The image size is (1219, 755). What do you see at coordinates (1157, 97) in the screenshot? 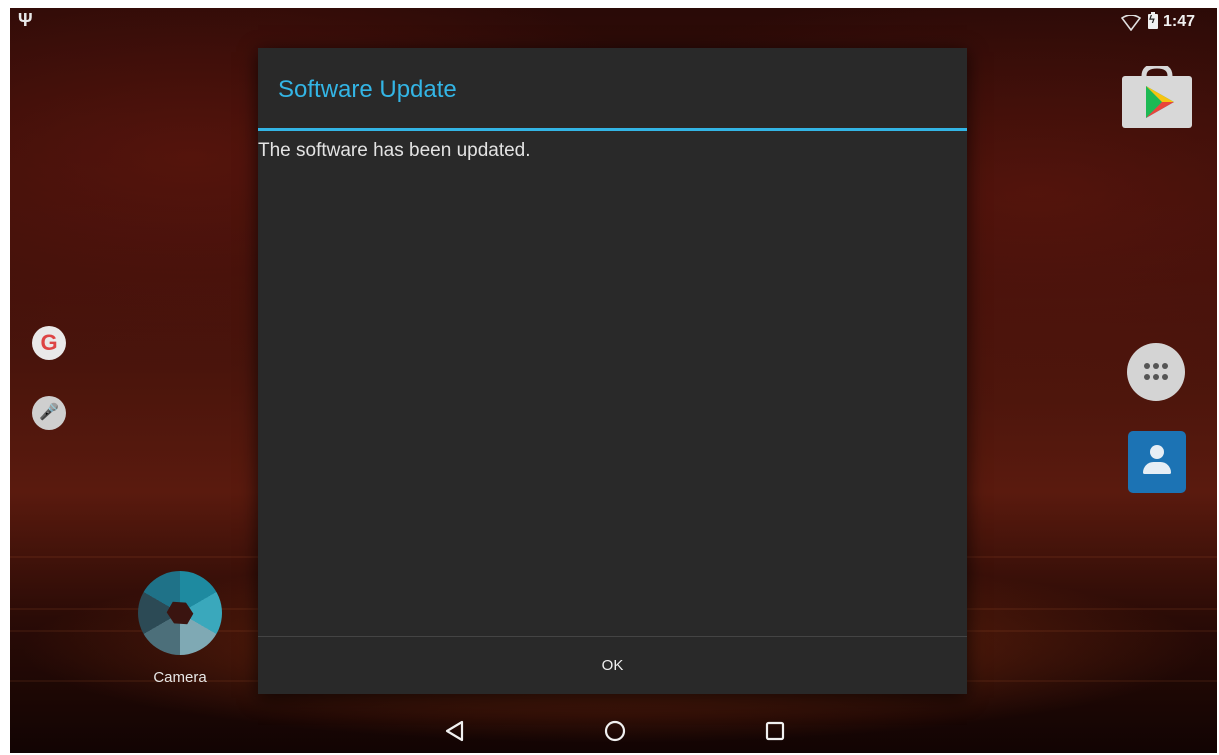
I see `play-store-icon` at bounding box center [1157, 97].